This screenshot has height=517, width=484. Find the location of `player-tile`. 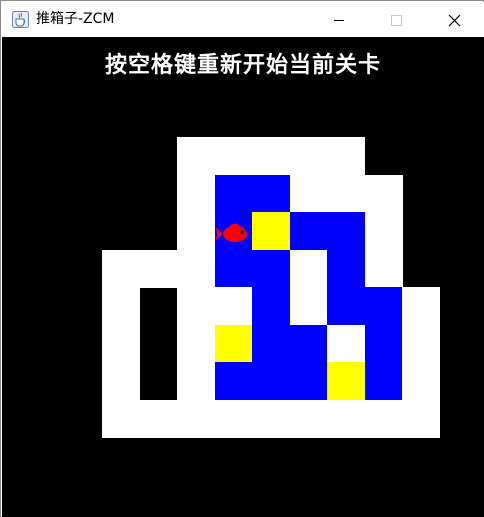

player-tile is located at coordinates (233, 231).